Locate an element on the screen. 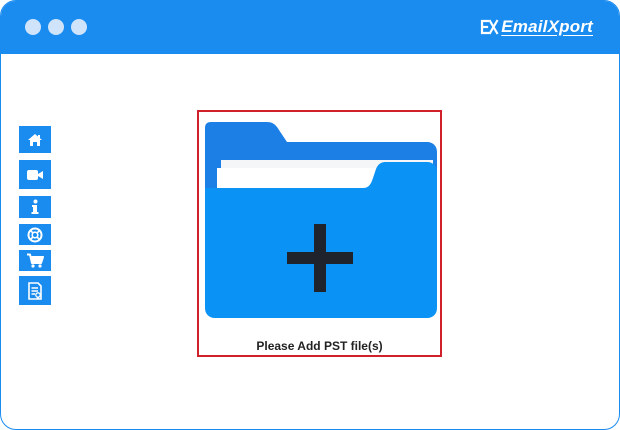 The image size is (620, 430). home-icon is located at coordinates (35, 139).